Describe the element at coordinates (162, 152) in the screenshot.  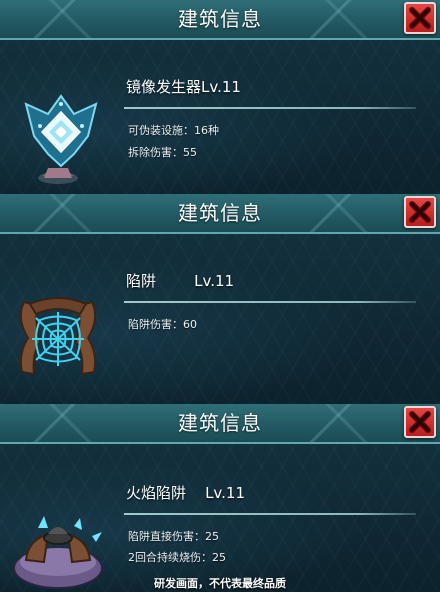
I see `stat-demolish-damage: 拆除伤害：55` at that location.